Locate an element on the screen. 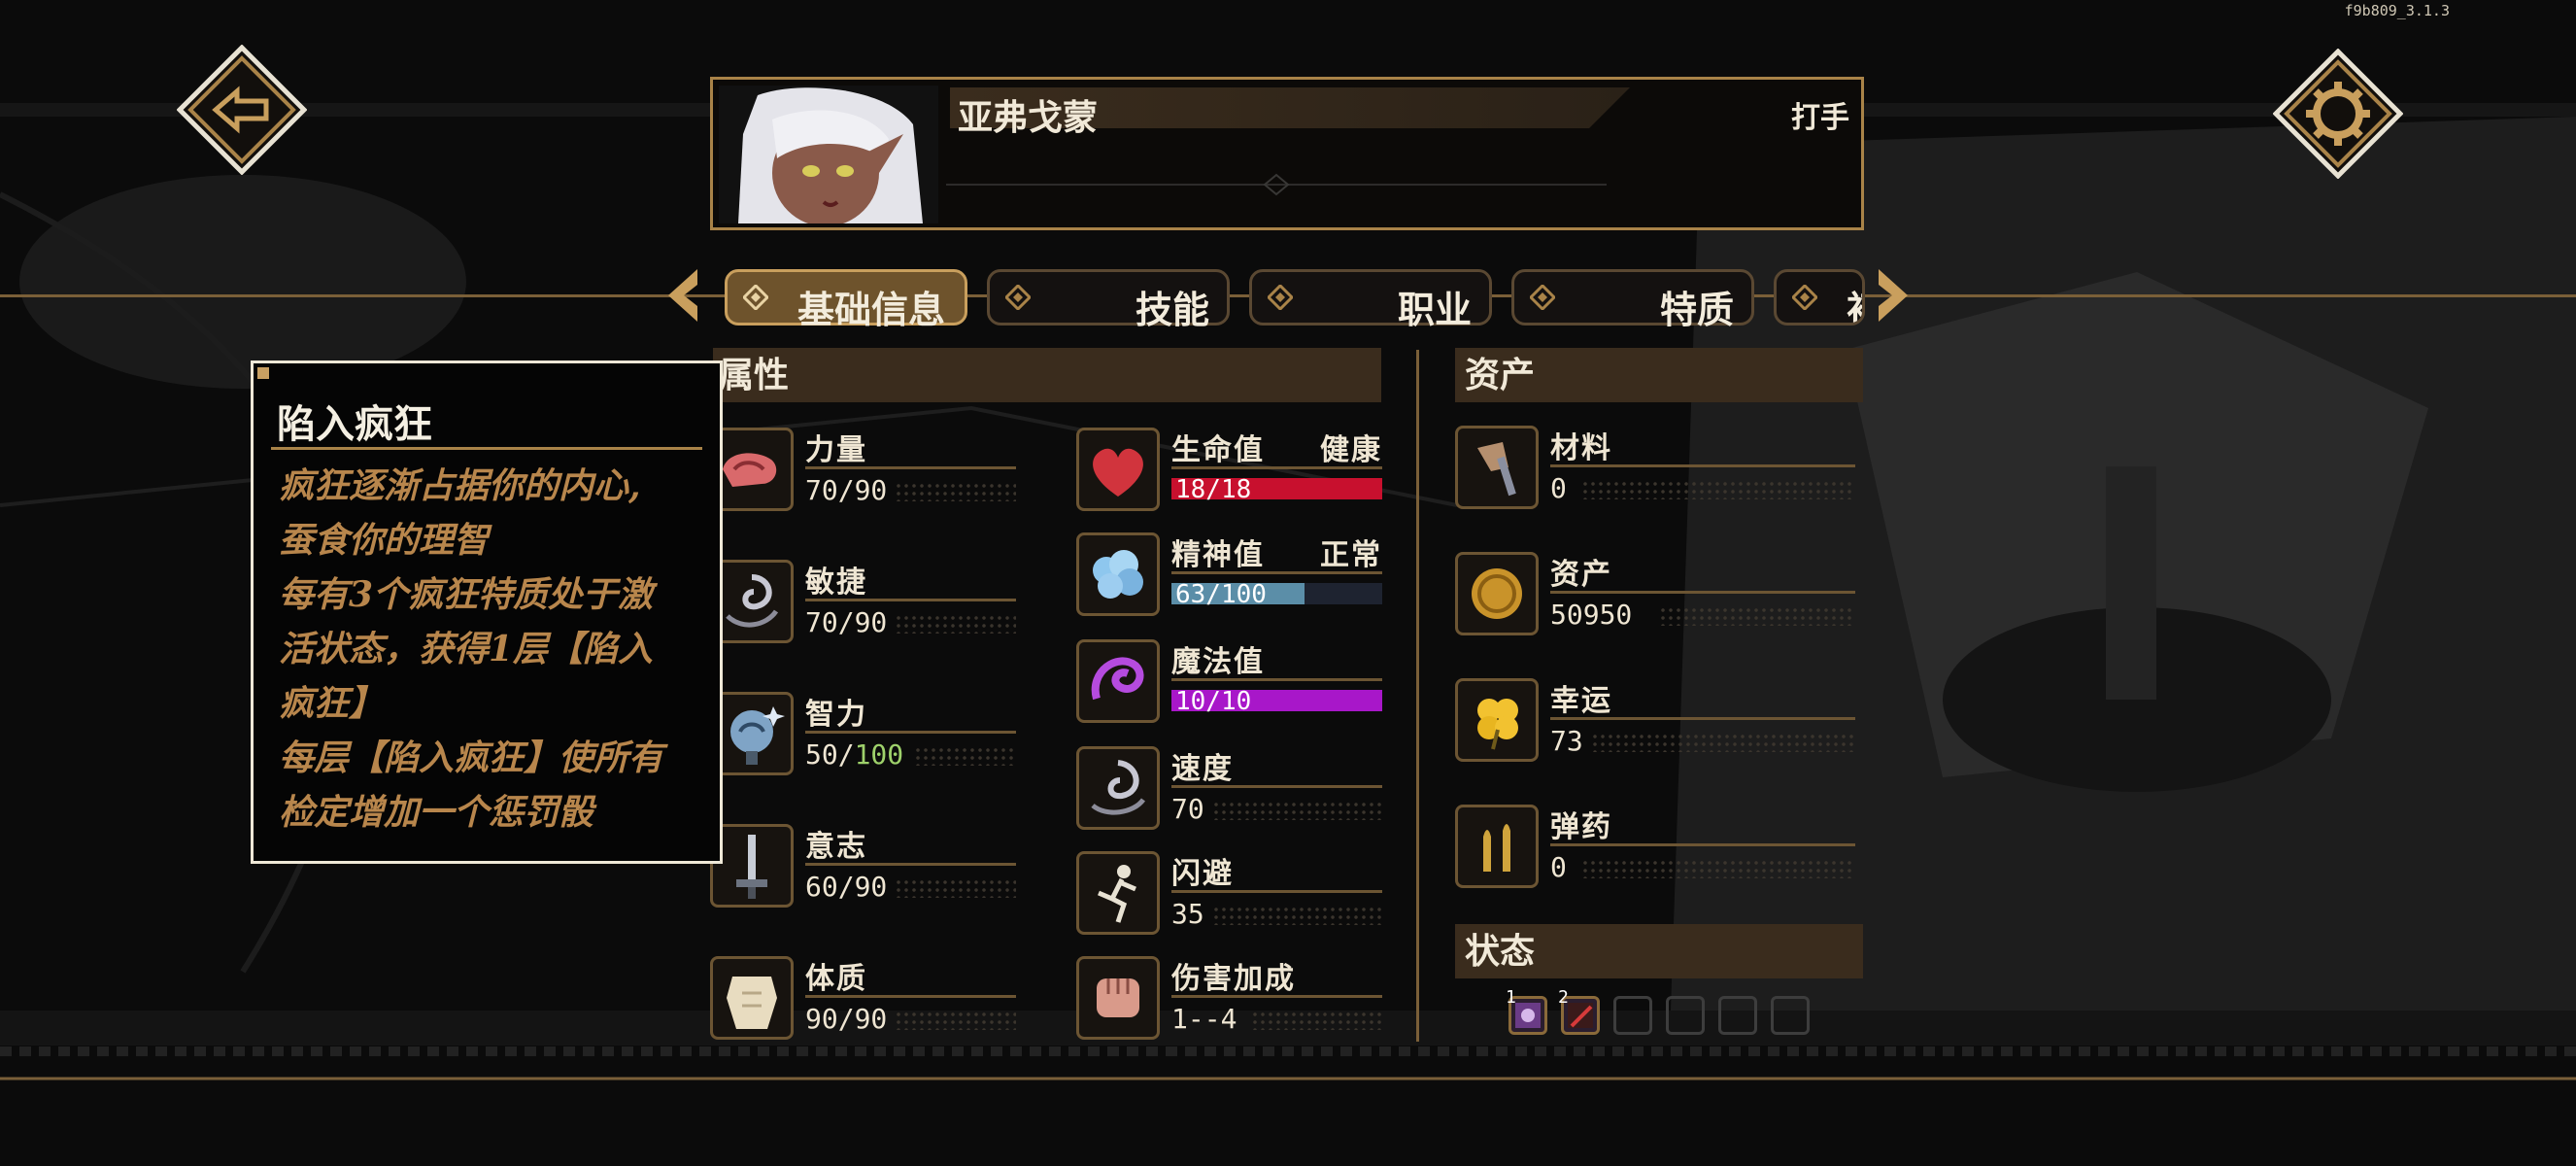  status-effect-slot: 2 is located at coordinates (1579, 1011).